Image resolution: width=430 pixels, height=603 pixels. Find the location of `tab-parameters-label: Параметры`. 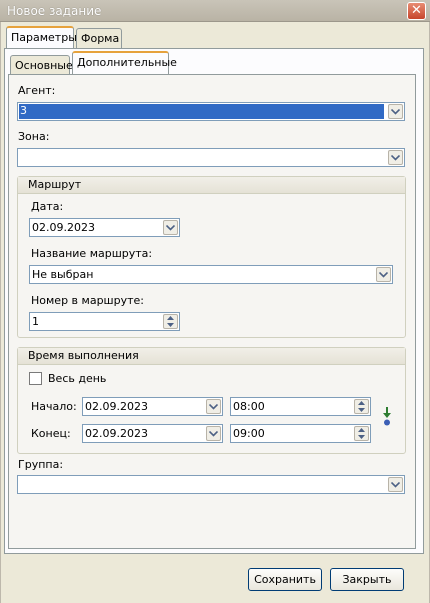

tab-parameters-label: Параметры is located at coordinates (44, 37).